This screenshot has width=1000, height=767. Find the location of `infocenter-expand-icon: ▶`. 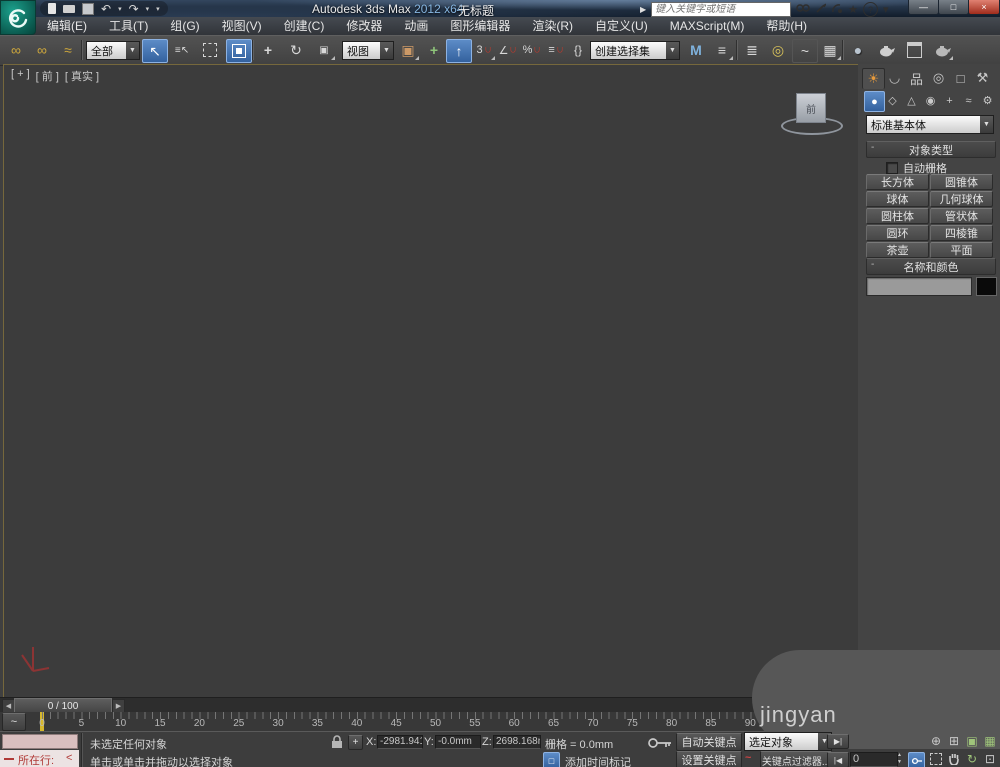

infocenter-expand-icon: ▶ is located at coordinates (643, 9).